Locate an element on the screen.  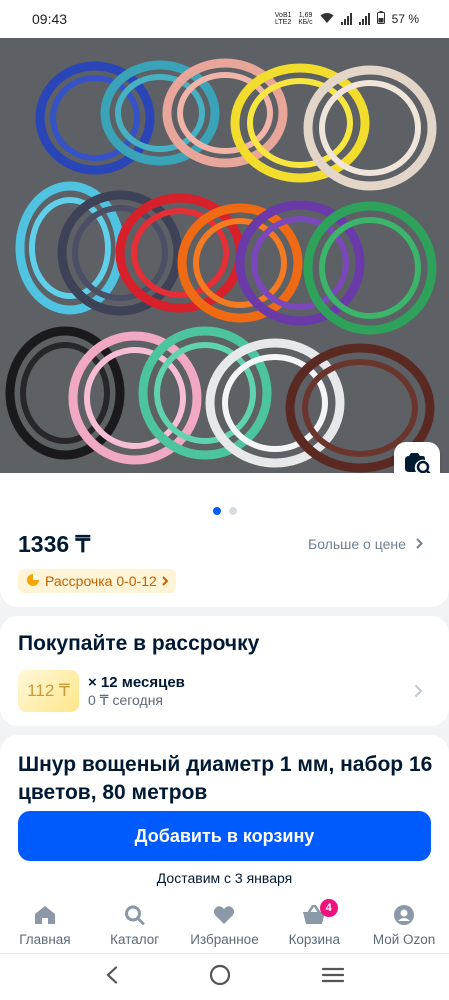
tab-my-ozon: Мой Ozon is located at coordinates (404, 924).